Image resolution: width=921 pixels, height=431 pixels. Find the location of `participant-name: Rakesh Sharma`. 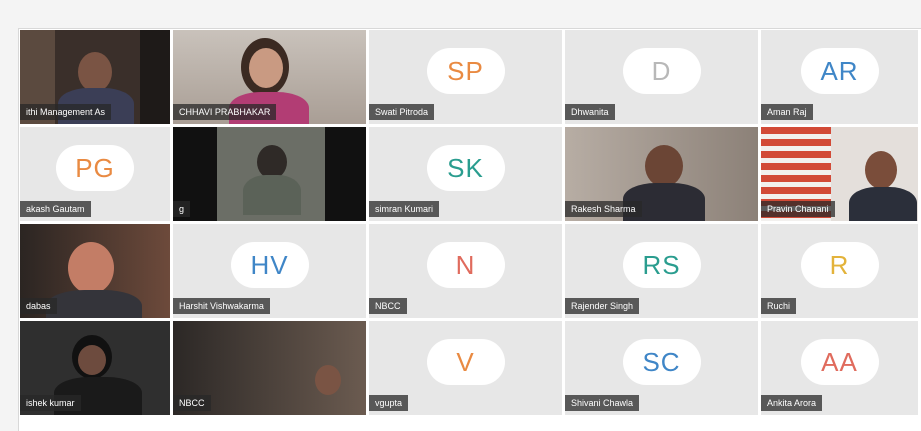

participant-name: Rakesh Sharma is located at coordinates (603, 209).